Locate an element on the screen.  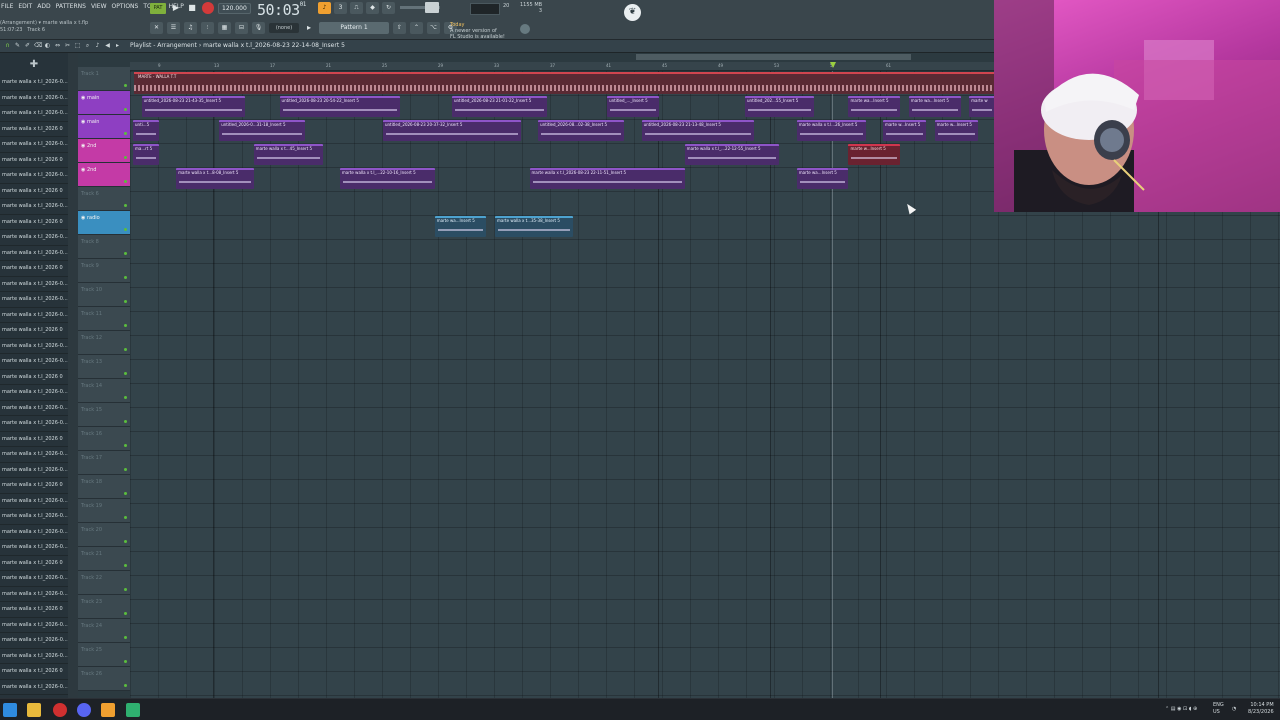
audio-clip: marte walla x t...45_Insert 5 is located at coordinates (288, 154).